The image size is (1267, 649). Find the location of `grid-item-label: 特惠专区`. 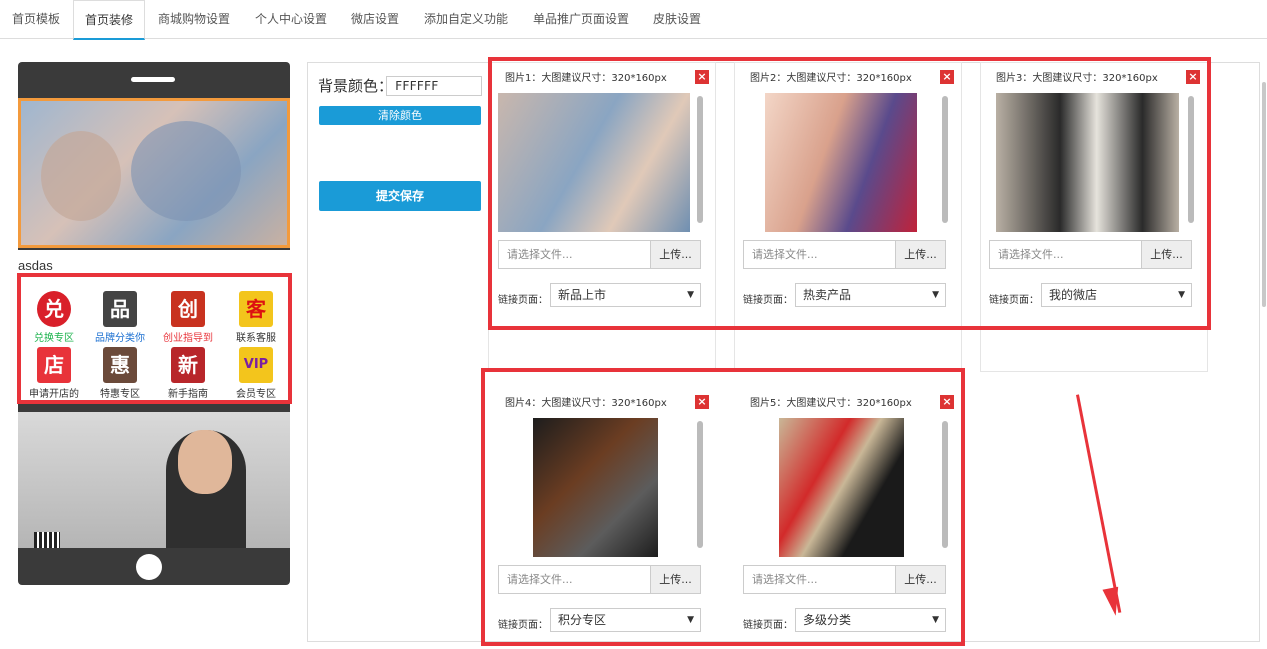

grid-item-label: 特惠专区 is located at coordinates (120, 394).